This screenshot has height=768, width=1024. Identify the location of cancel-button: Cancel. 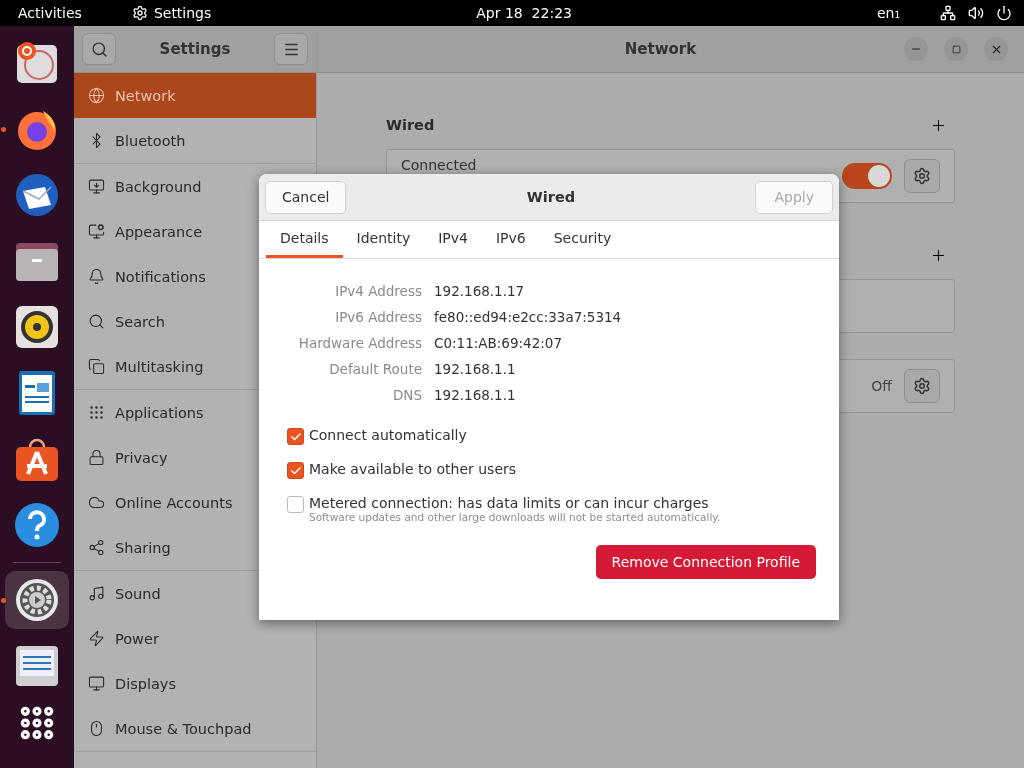
(306, 197).